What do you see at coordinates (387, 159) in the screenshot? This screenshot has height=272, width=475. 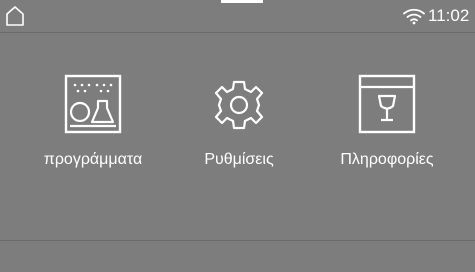 I see `tile-information-label: Πληροφορίες` at bounding box center [387, 159].